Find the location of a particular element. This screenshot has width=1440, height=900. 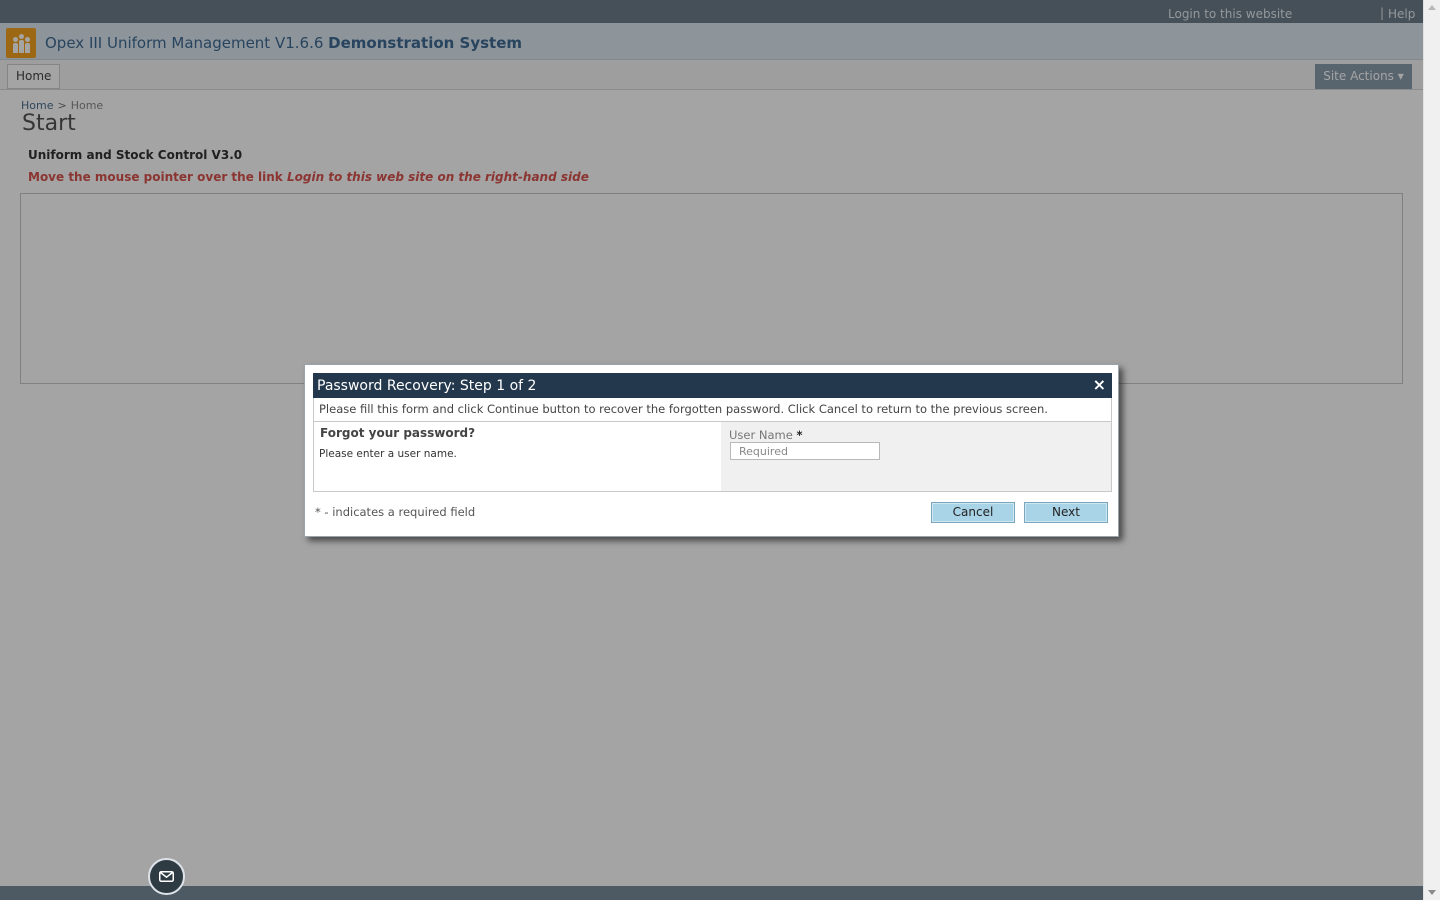

next-button: Next is located at coordinates (1066, 512).